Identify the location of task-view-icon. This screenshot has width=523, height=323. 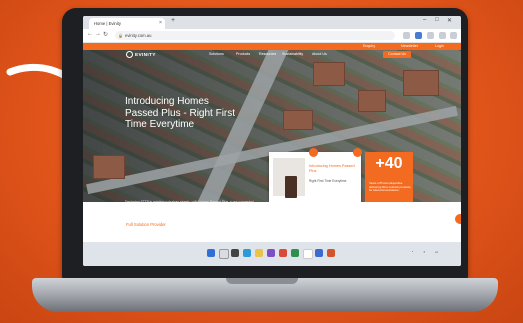
(235, 253).